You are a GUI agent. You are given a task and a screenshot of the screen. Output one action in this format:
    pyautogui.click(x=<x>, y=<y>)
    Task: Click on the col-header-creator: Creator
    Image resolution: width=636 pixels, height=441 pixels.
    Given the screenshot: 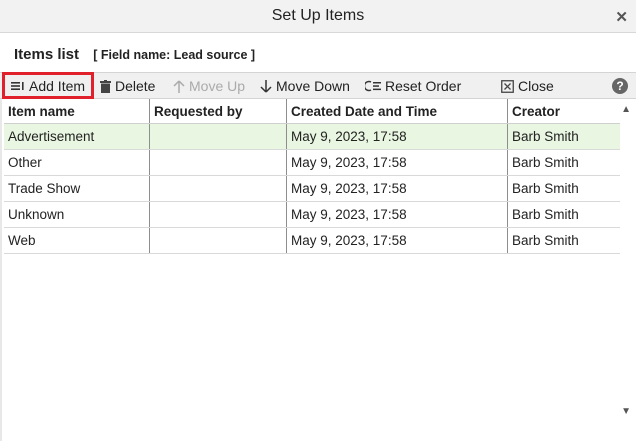 What is the action you would take?
    pyautogui.click(x=563, y=111)
    